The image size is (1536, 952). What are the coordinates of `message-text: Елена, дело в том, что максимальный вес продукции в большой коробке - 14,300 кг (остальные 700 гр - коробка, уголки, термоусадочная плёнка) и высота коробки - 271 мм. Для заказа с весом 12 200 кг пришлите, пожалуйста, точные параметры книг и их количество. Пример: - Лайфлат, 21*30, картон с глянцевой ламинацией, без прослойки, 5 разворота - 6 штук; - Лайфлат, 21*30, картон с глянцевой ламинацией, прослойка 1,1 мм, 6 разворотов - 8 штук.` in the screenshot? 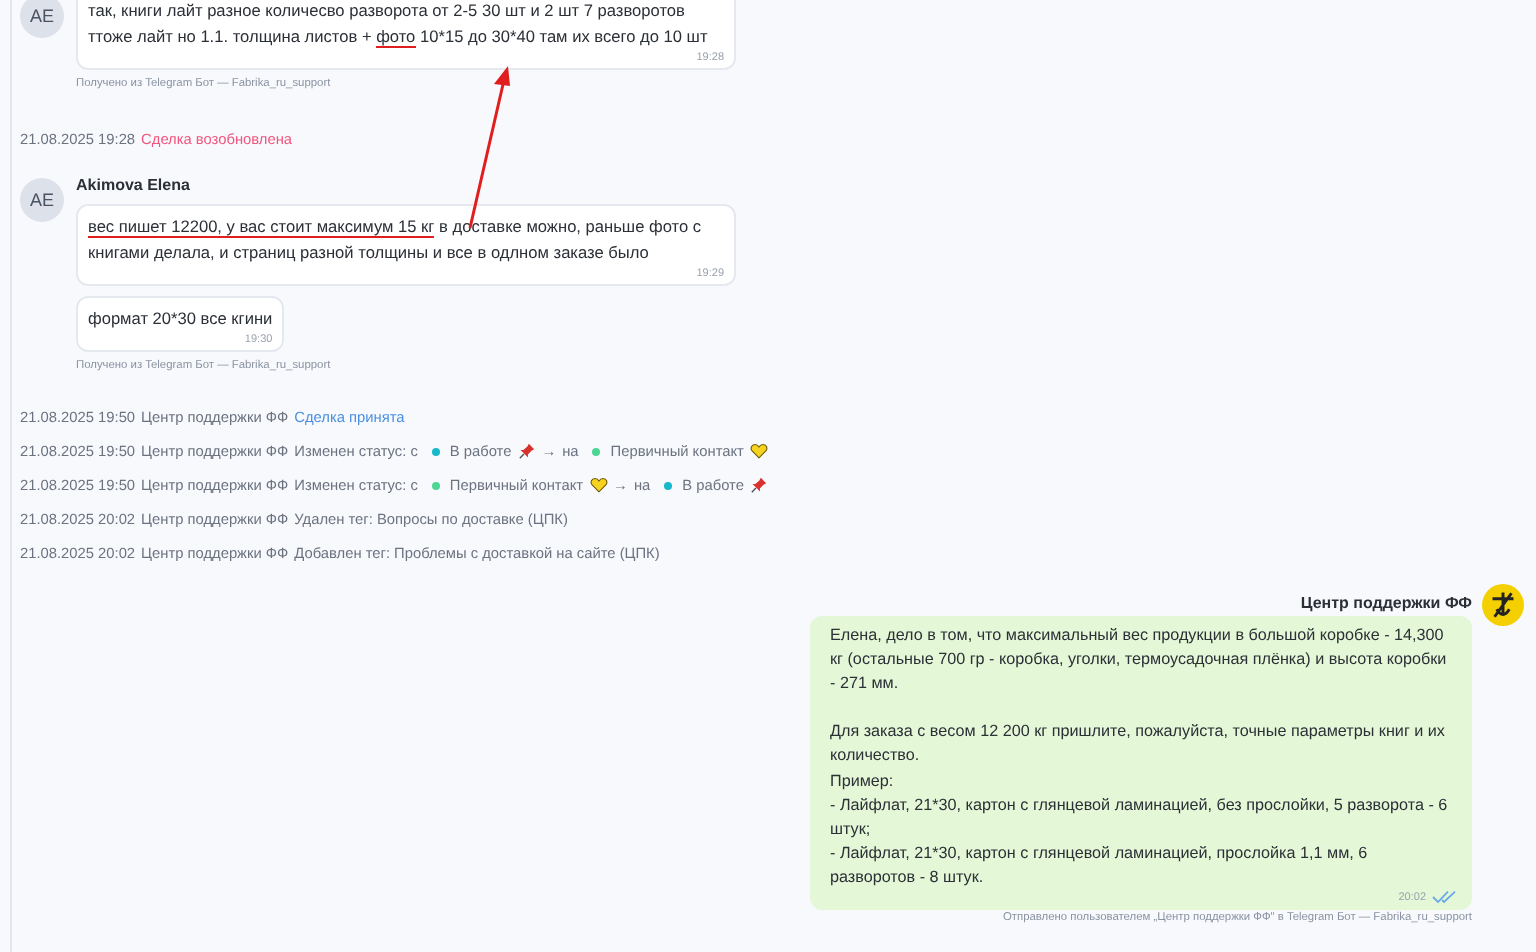 It's located at (1140, 757).